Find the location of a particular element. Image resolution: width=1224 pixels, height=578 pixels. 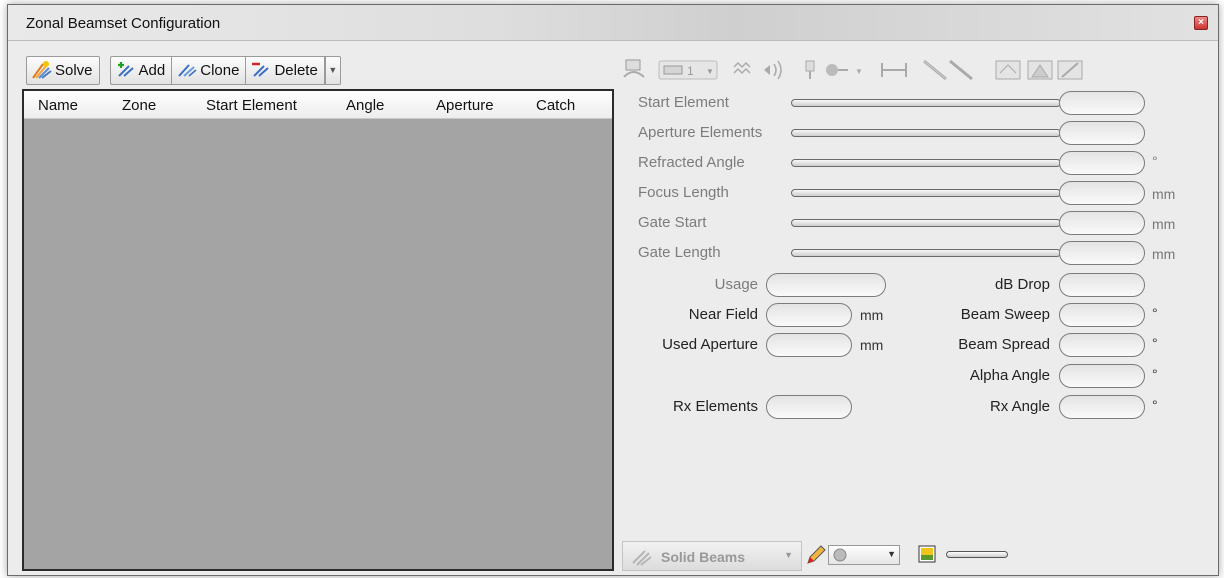

near-field-unit: mm is located at coordinates (872, 315).